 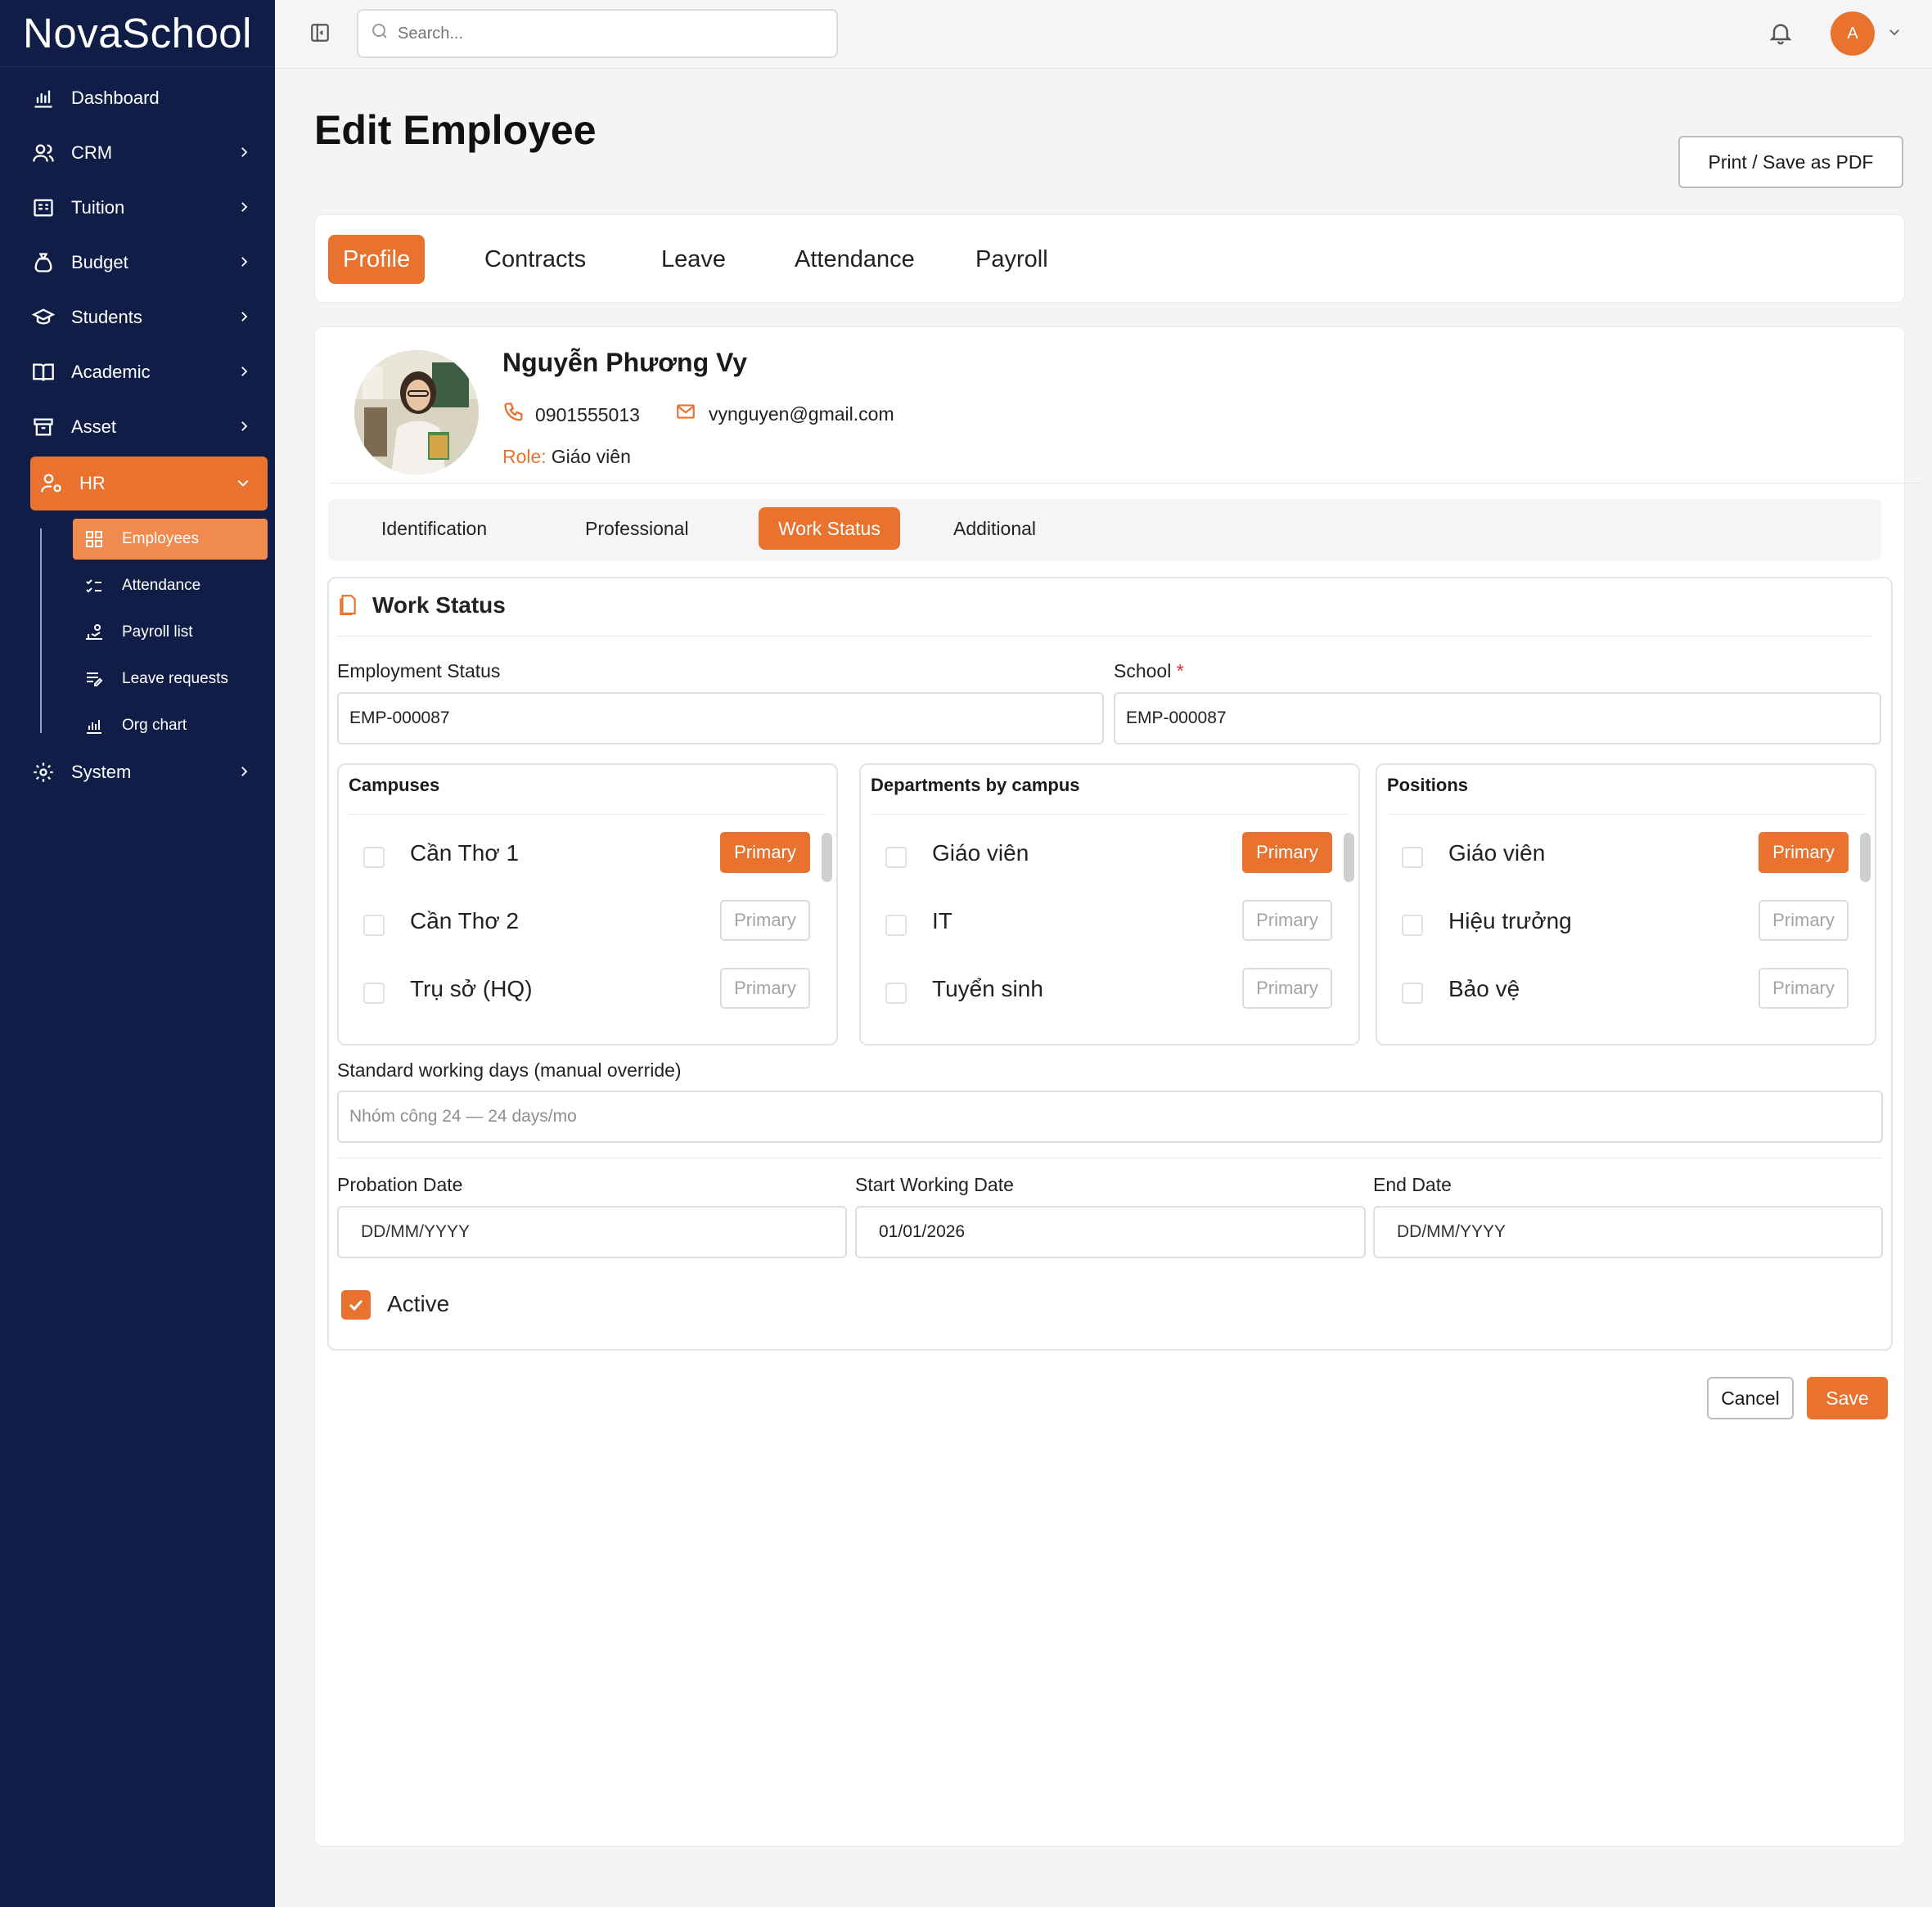 I want to click on leave-icon, so click(x=94, y=679).